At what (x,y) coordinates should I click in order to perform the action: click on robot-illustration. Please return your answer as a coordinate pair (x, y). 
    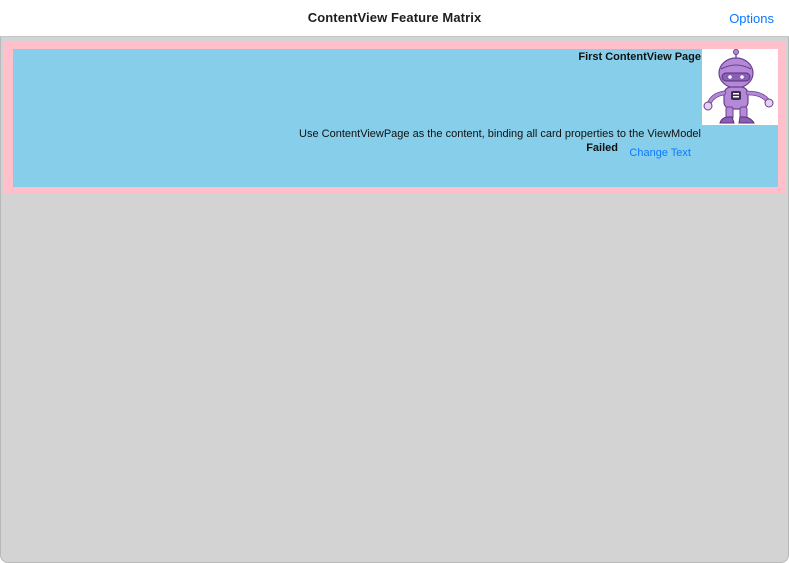
    Looking at the image, I should click on (738, 86).